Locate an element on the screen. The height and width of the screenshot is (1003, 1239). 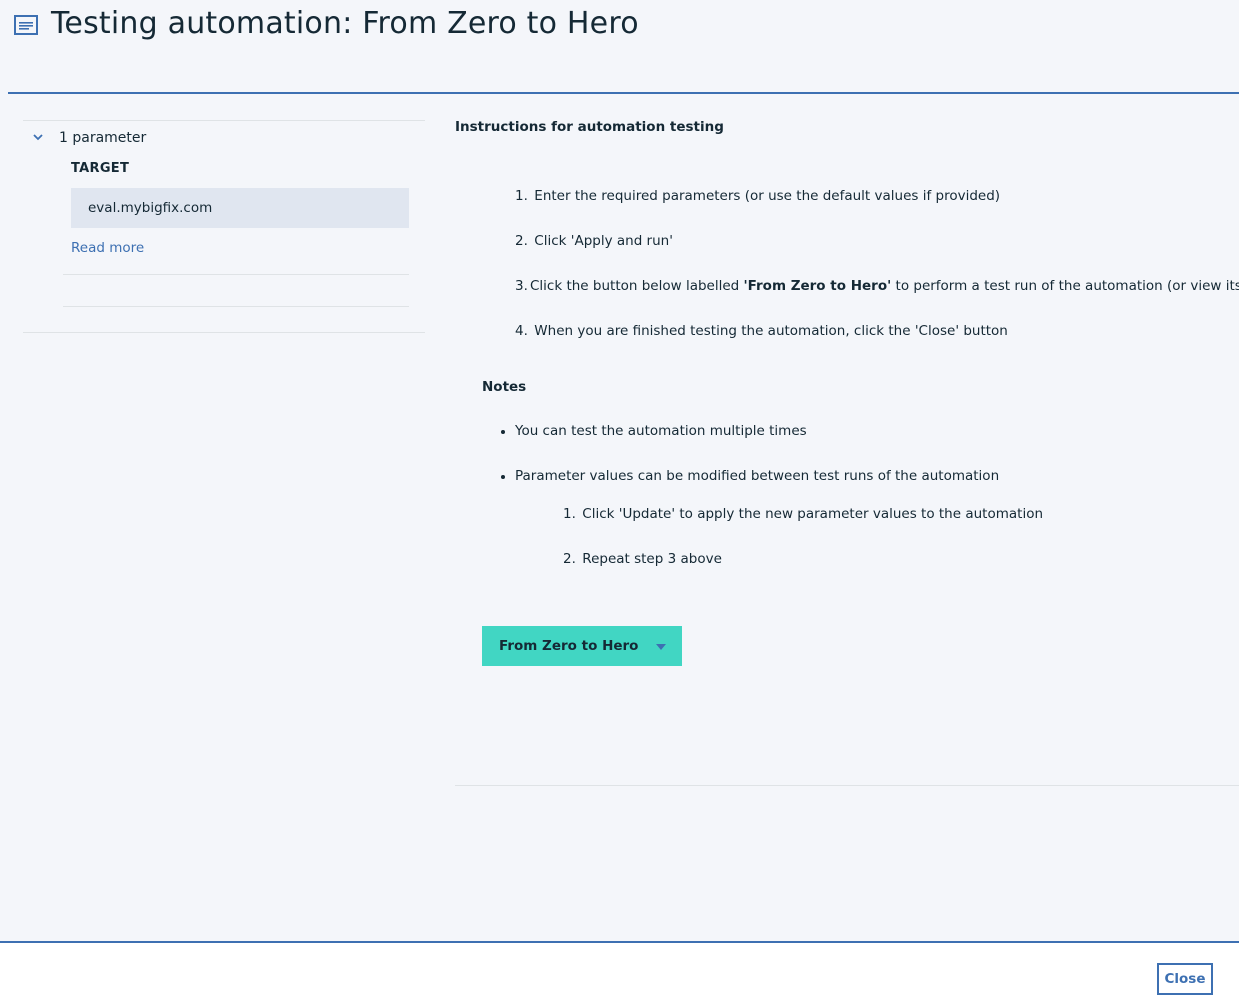
step-number: 4. is located at coordinates (521, 331).